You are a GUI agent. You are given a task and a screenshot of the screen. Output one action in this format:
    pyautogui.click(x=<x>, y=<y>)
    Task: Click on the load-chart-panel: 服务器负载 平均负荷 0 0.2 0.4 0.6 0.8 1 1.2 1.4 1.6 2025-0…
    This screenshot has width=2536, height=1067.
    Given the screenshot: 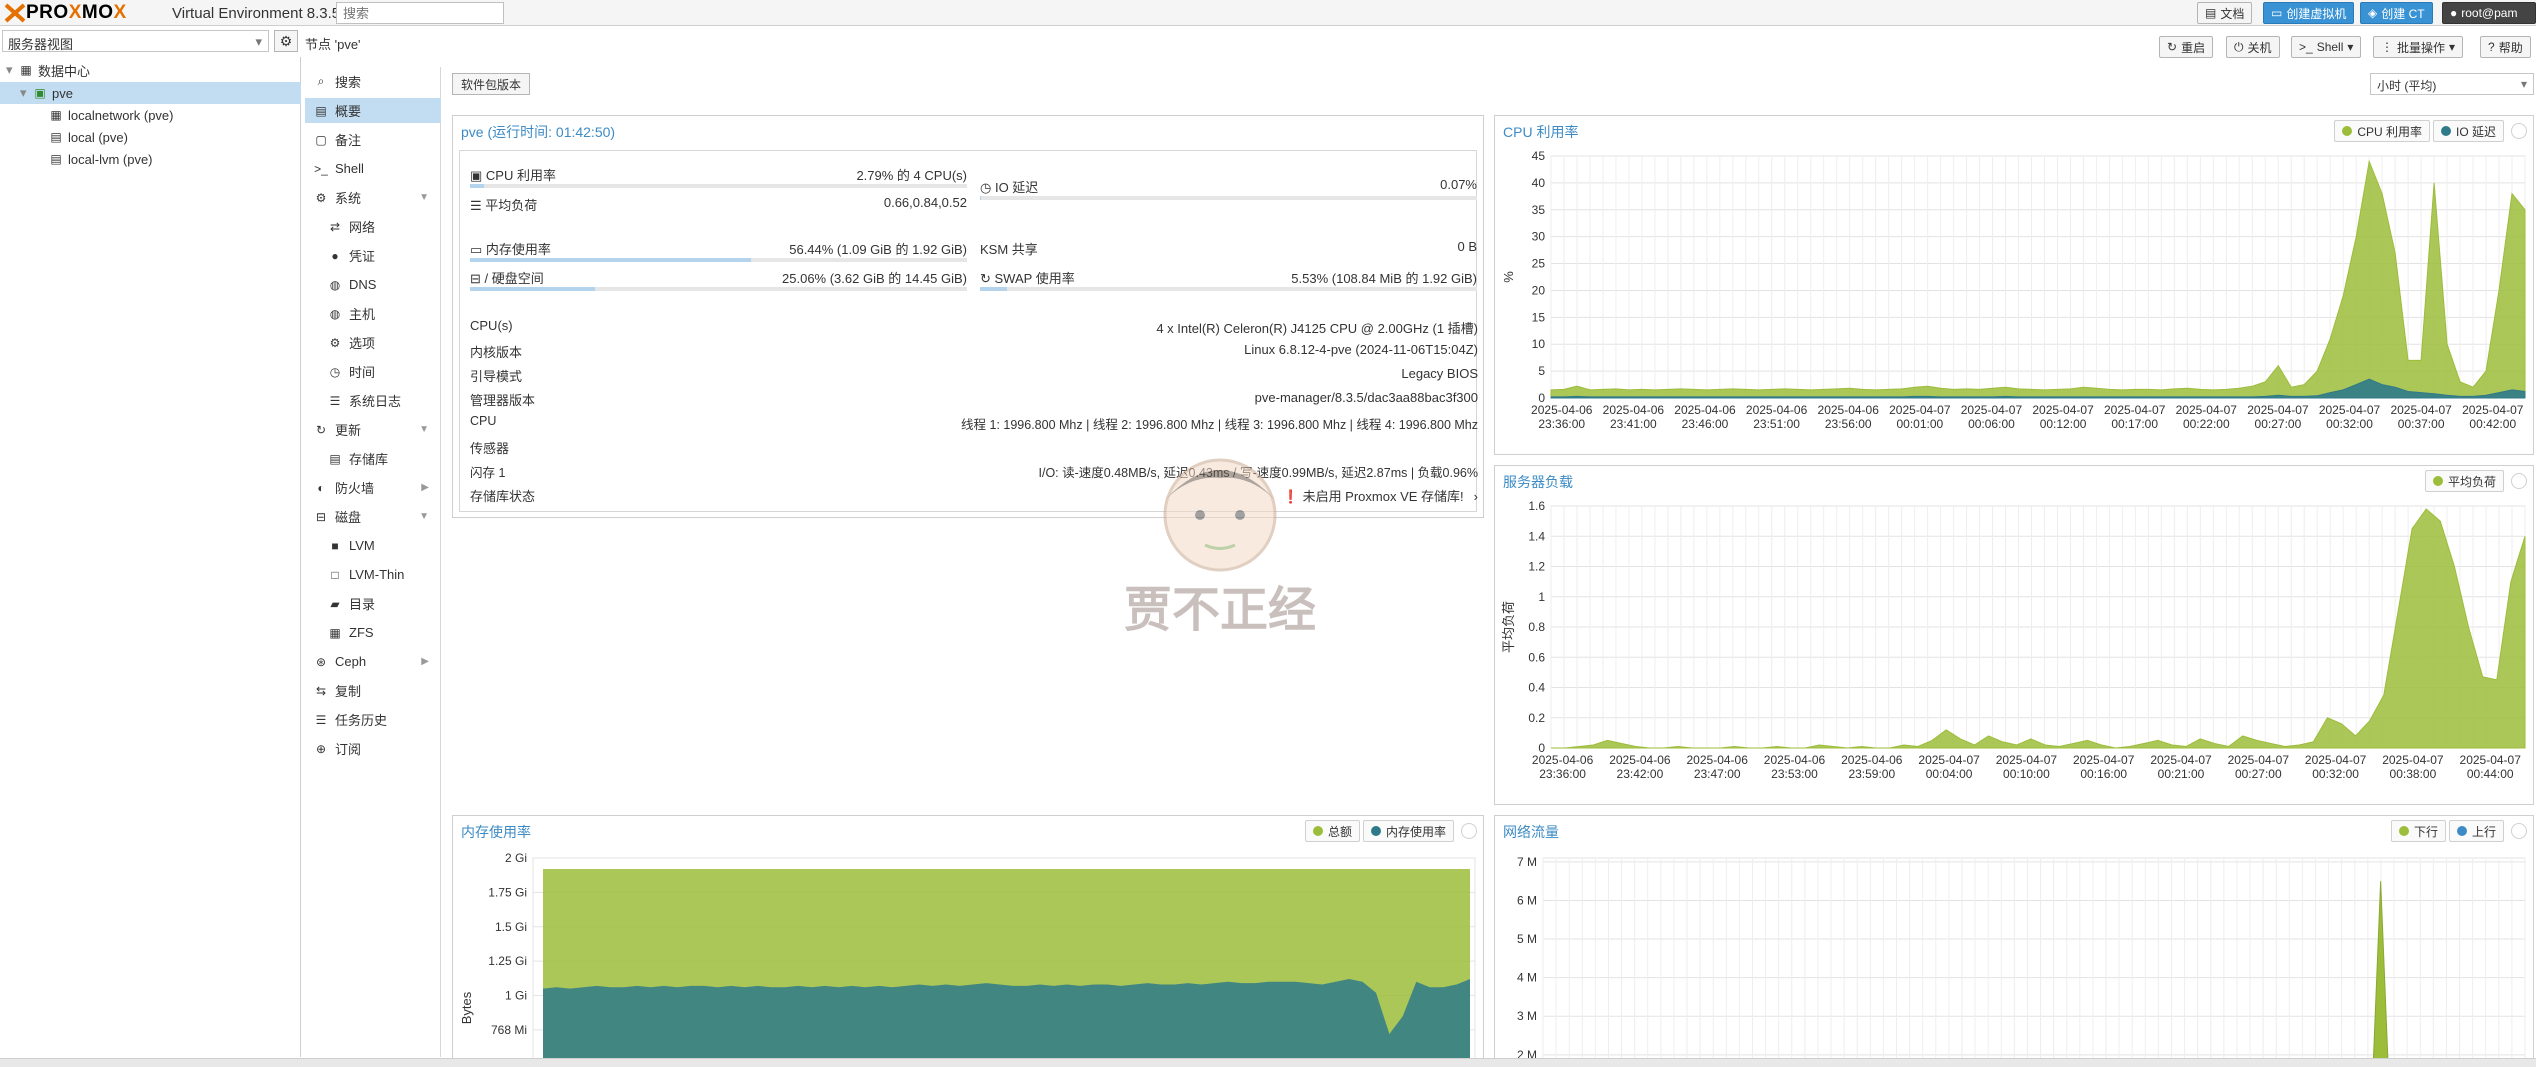 What is the action you would take?
    pyautogui.click(x=2014, y=635)
    